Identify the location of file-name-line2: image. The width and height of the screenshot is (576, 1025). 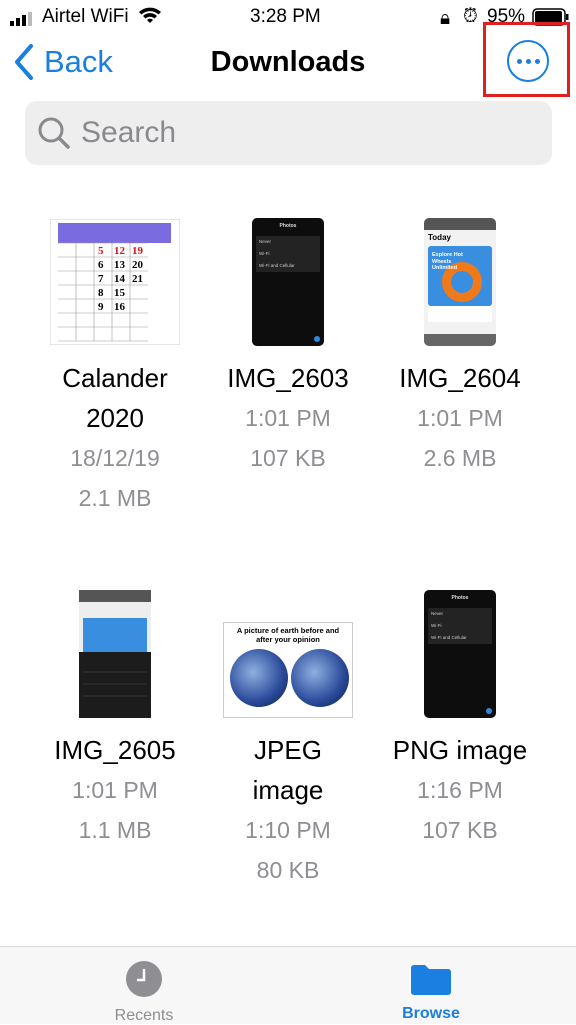
(288, 790).